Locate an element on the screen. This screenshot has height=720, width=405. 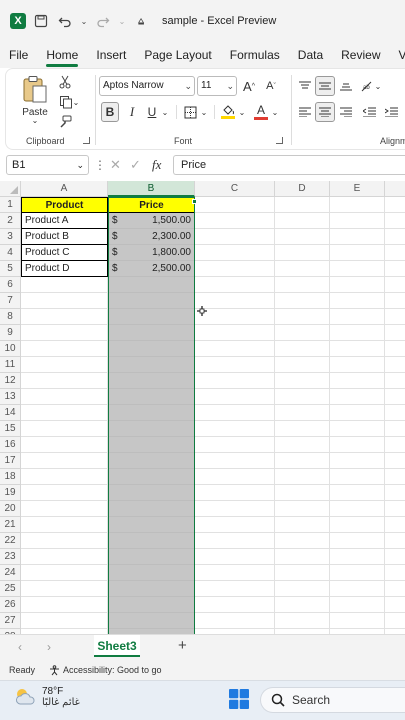
cell-c11 is located at coordinates (235, 365).